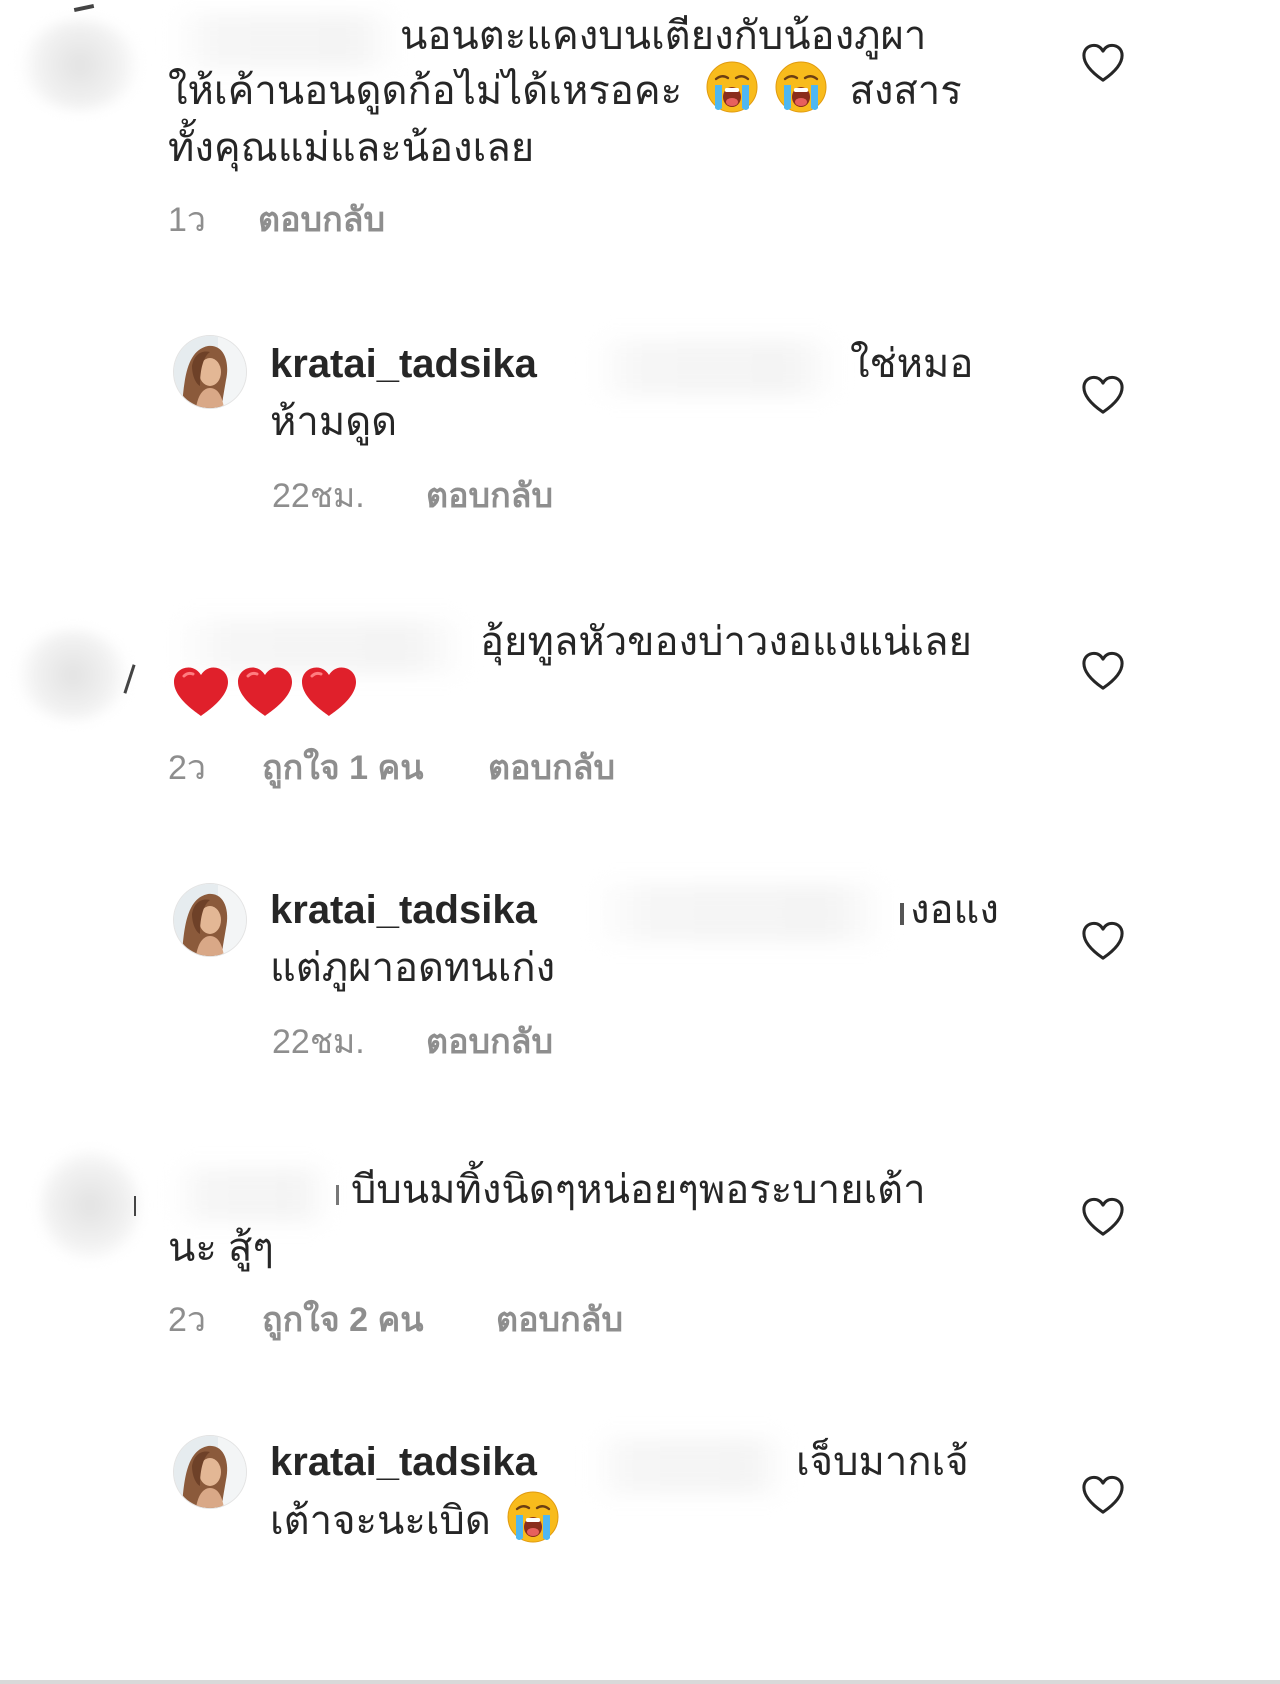 Image resolution: width=1280 pixels, height=1684 pixels. What do you see at coordinates (663, 36) in the screenshot?
I see `comment-text: นอนตะแคงบนเตียงกับน้องภูผา` at bounding box center [663, 36].